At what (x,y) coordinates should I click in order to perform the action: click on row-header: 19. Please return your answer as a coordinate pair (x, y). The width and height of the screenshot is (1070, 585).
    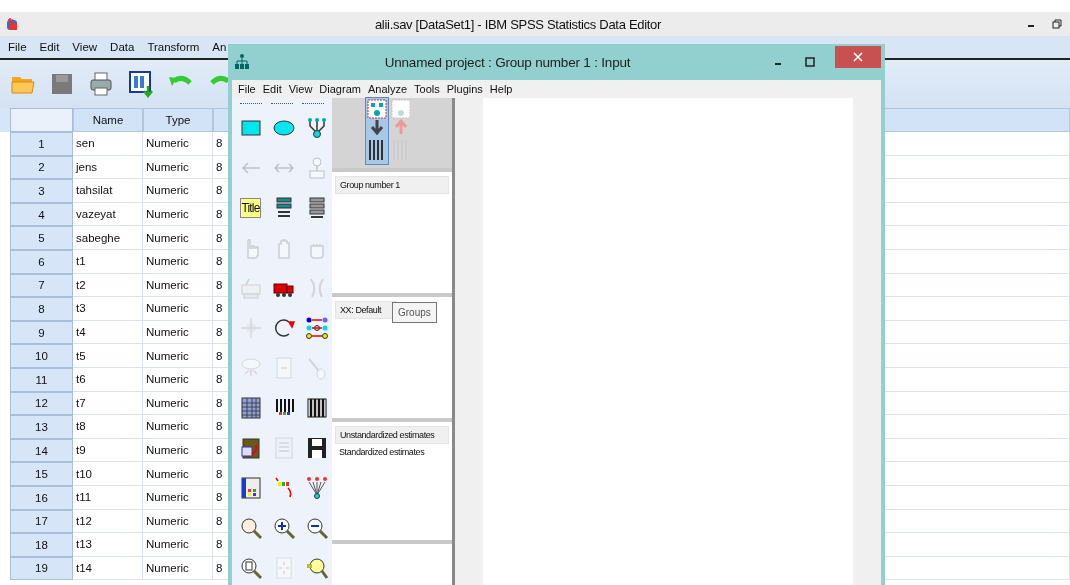
    Looking at the image, I should click on (41, 568).